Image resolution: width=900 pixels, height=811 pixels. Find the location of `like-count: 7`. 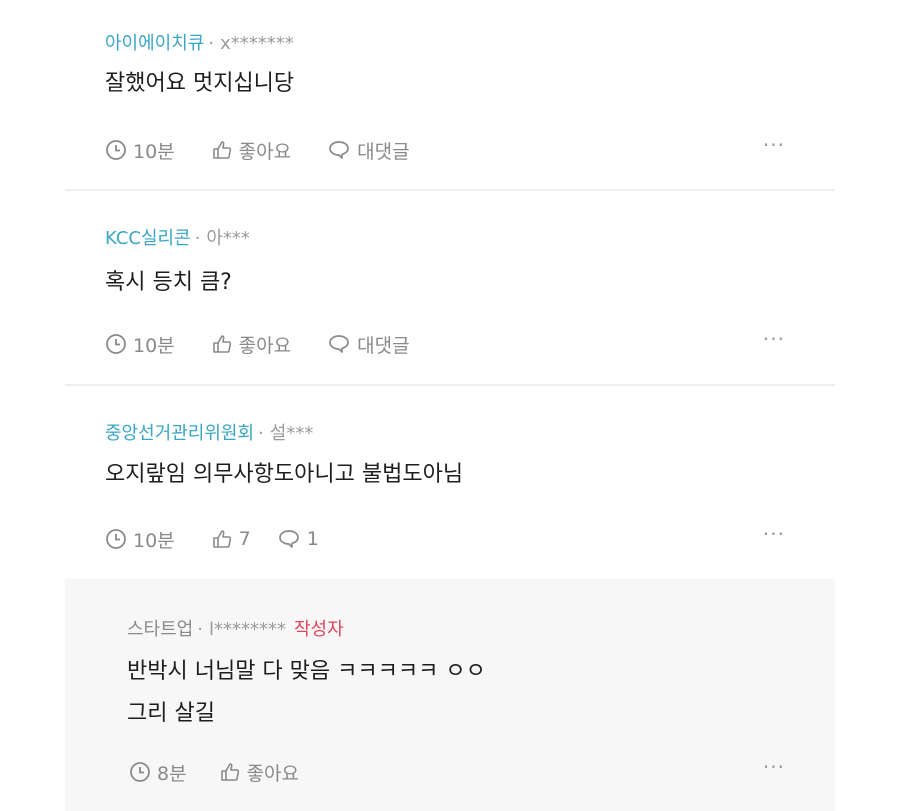

like-count: 7 is located at coordinates (244, 539).